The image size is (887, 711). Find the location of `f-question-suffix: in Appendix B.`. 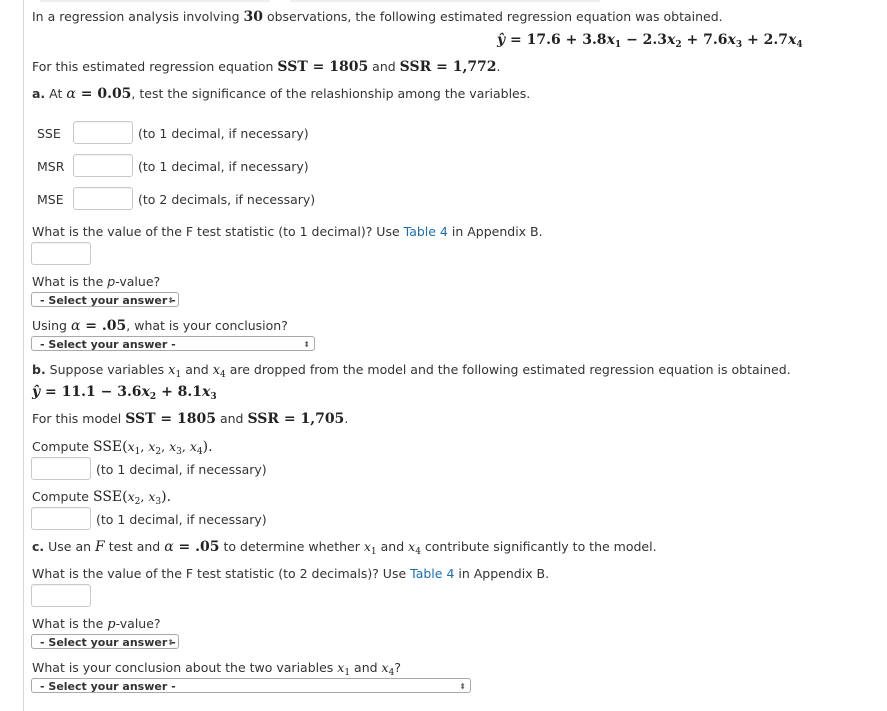

f-question-suffix: in Appendix B. is located at coordinates (502, 573).